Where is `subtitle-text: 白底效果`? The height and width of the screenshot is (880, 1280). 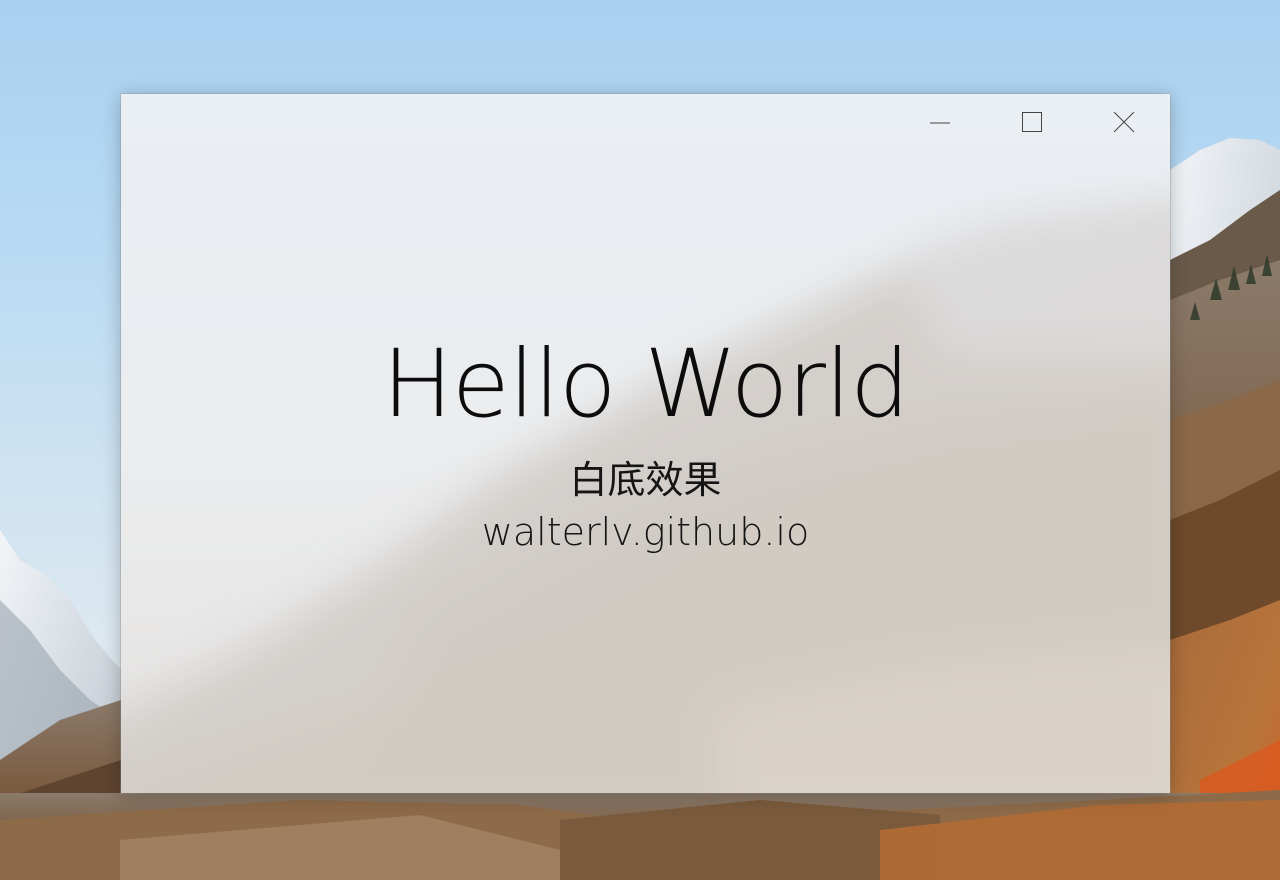
subtitle-text: 白底效果 is located at coordinates (645, 480).